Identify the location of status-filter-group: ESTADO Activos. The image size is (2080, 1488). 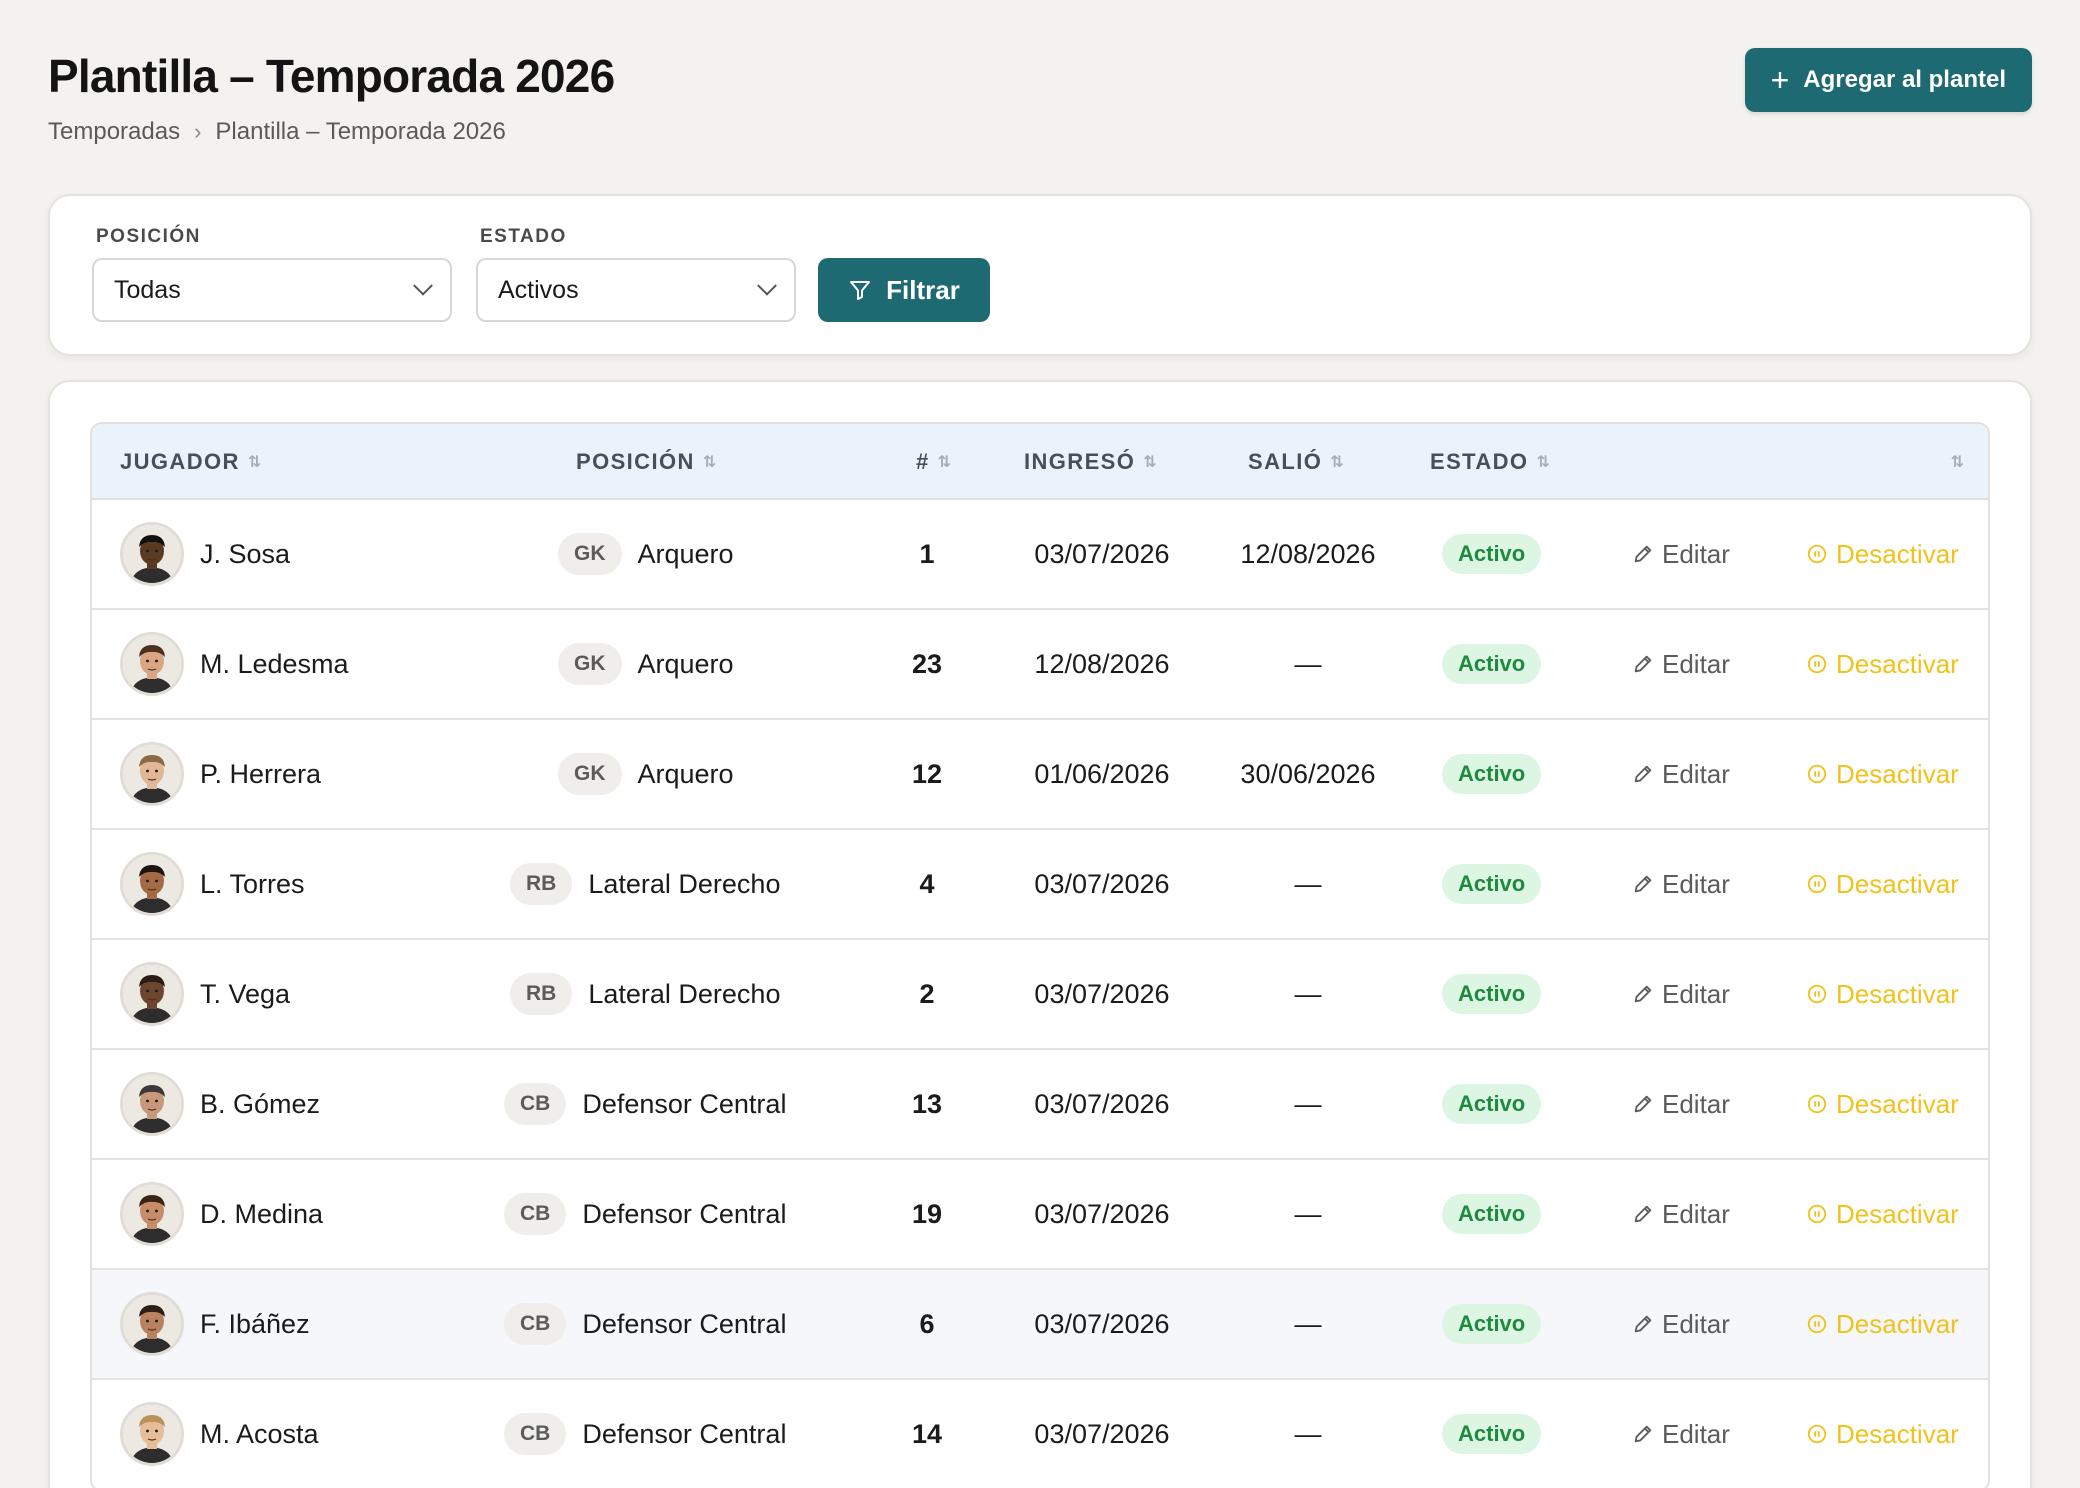
(636, 274).